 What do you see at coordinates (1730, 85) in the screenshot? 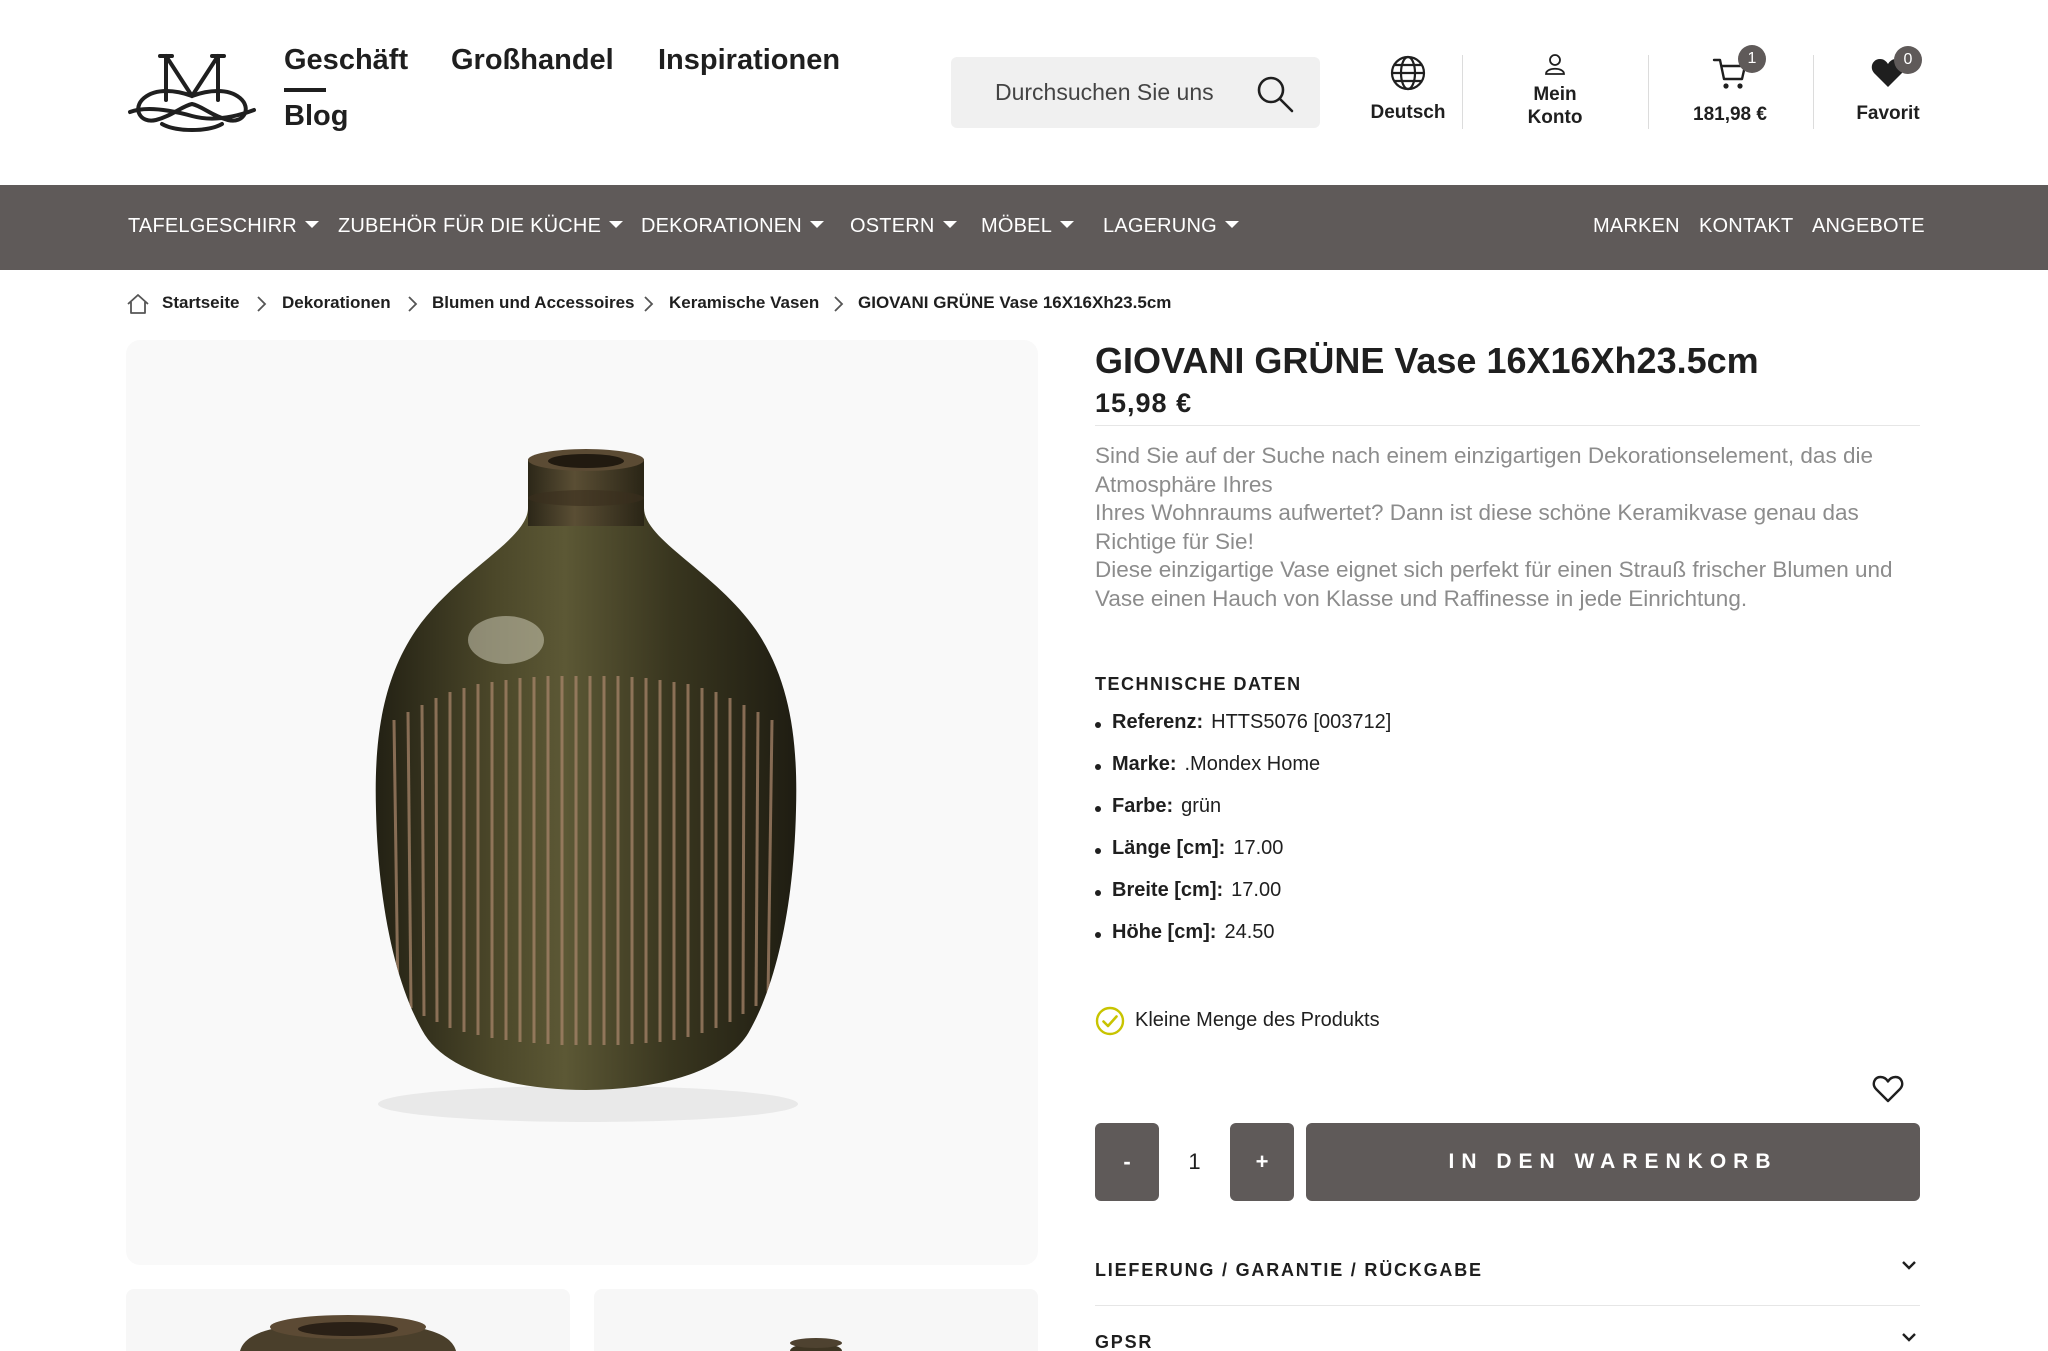
I see `cart-link: 181,98 € 1` at bounding box center [1730, 85].